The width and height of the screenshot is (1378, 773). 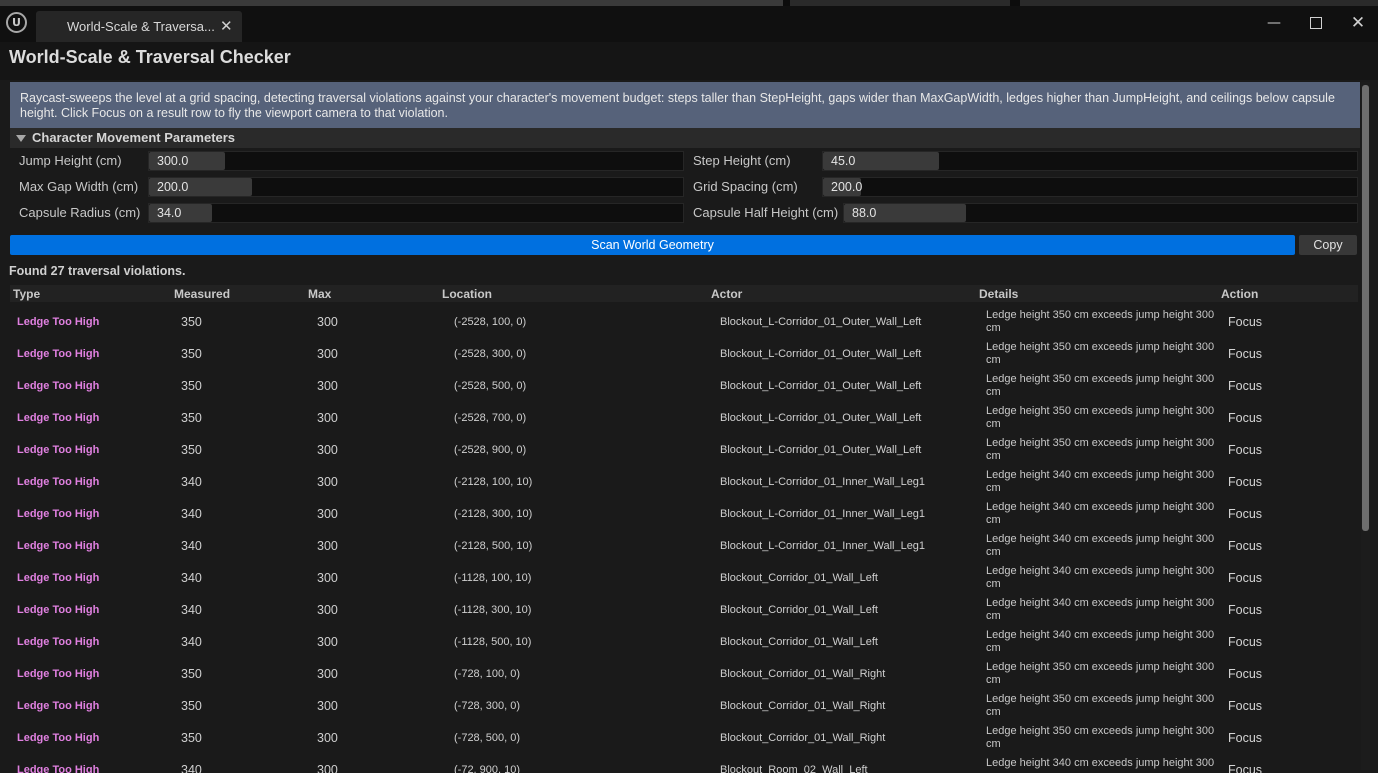 I want to click on copy-button: Copy, so click(x=1328, y=245).